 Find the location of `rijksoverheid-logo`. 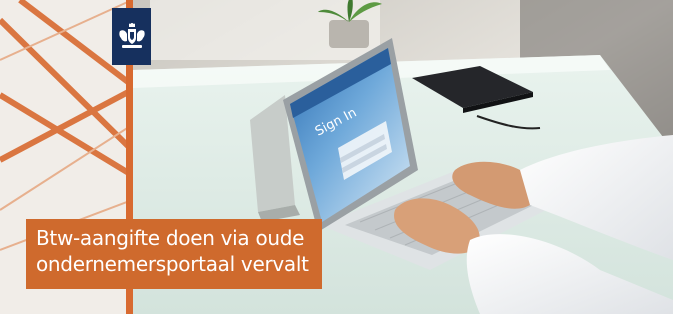

rijksoverheid-logo is located at coordinates (131, 36).